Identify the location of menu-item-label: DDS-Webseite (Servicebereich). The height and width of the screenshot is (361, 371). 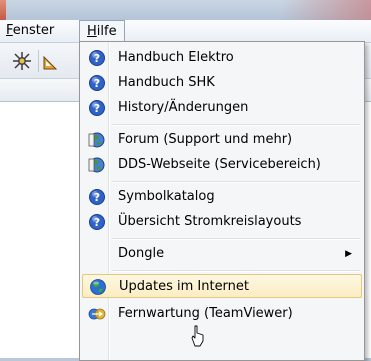
(219, 164).